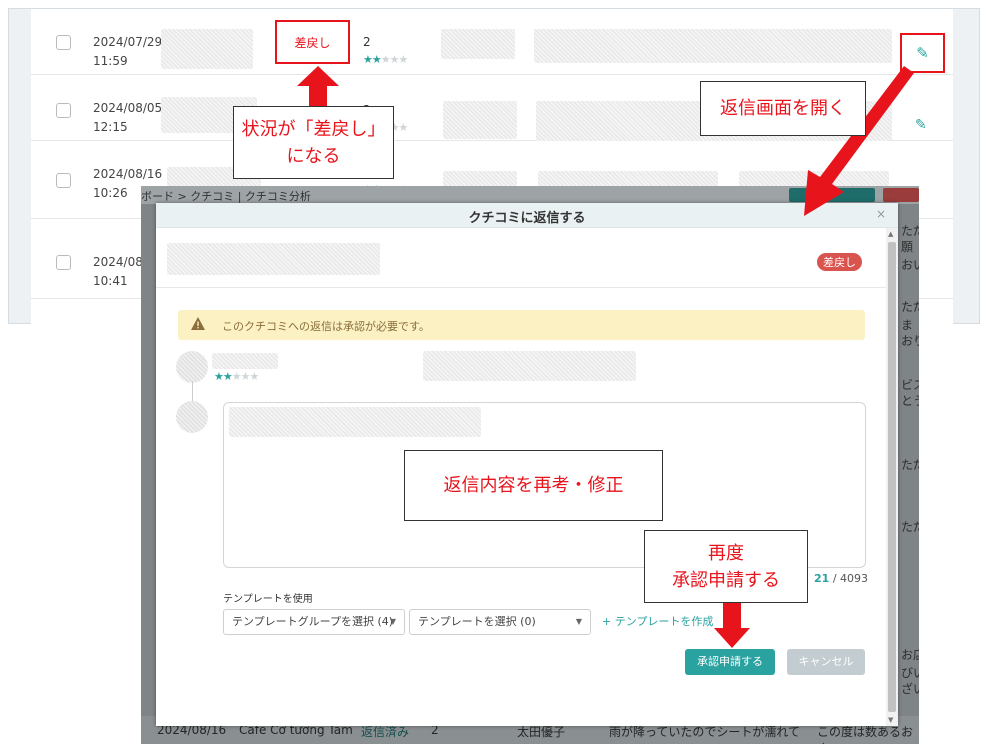 The height and width of the screenshot is (753, 990). What do you see at coordinates (355, 422) in the screenshot?
I see `redacted-reply-text` at bounding box center [355, 422].